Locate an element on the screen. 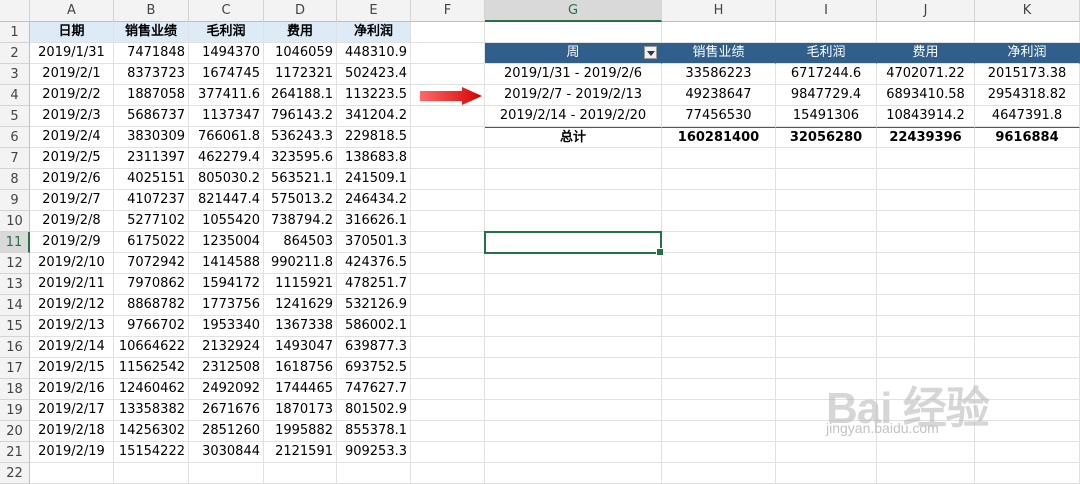 This screenshot has height=484, width=1080. pivot-total-cell: 9616884 is located at coordinates (1027, 137).